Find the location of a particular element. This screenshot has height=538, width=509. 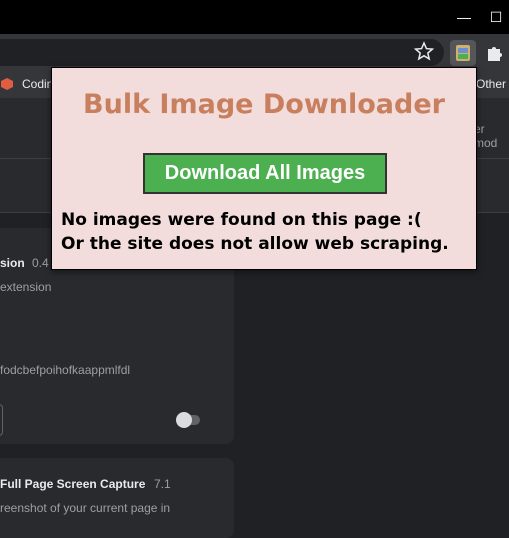

star-icon is located at coordinates (424, 51).